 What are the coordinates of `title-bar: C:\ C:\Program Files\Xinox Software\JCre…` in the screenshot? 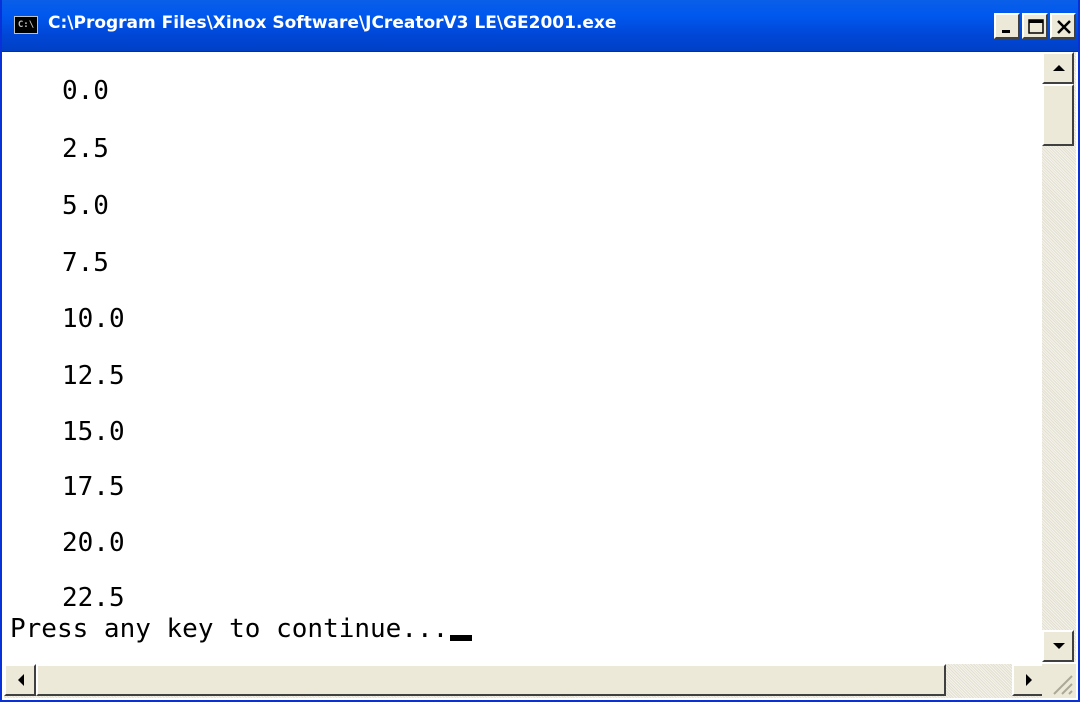 It's located at (541, 26).